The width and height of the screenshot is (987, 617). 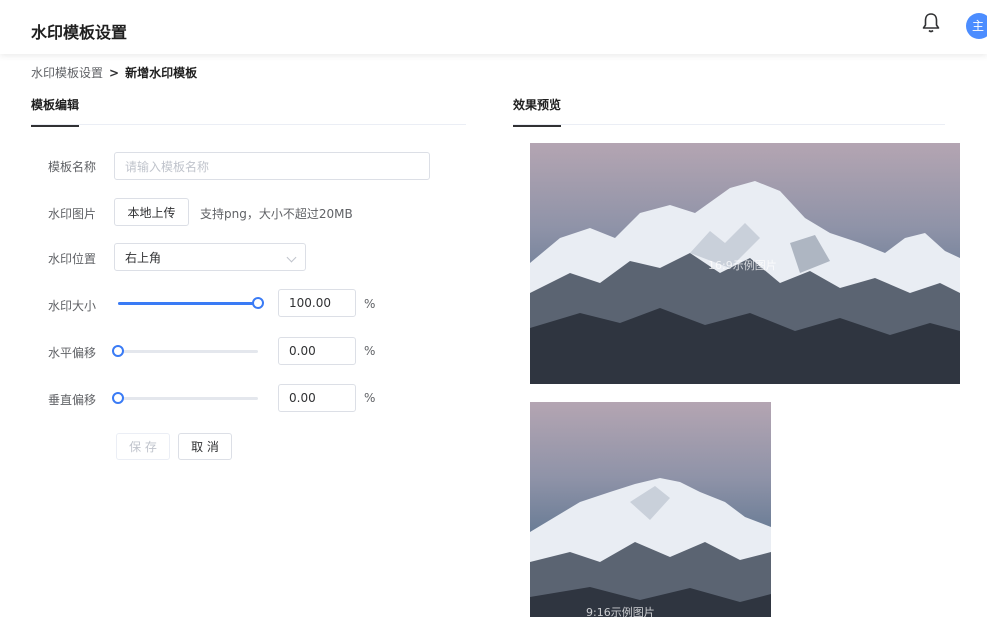 What do you see at coordinates (72, 167) in the screenshot?
I see `template-name-label: 模板名称` at bounding box center [72, 167].